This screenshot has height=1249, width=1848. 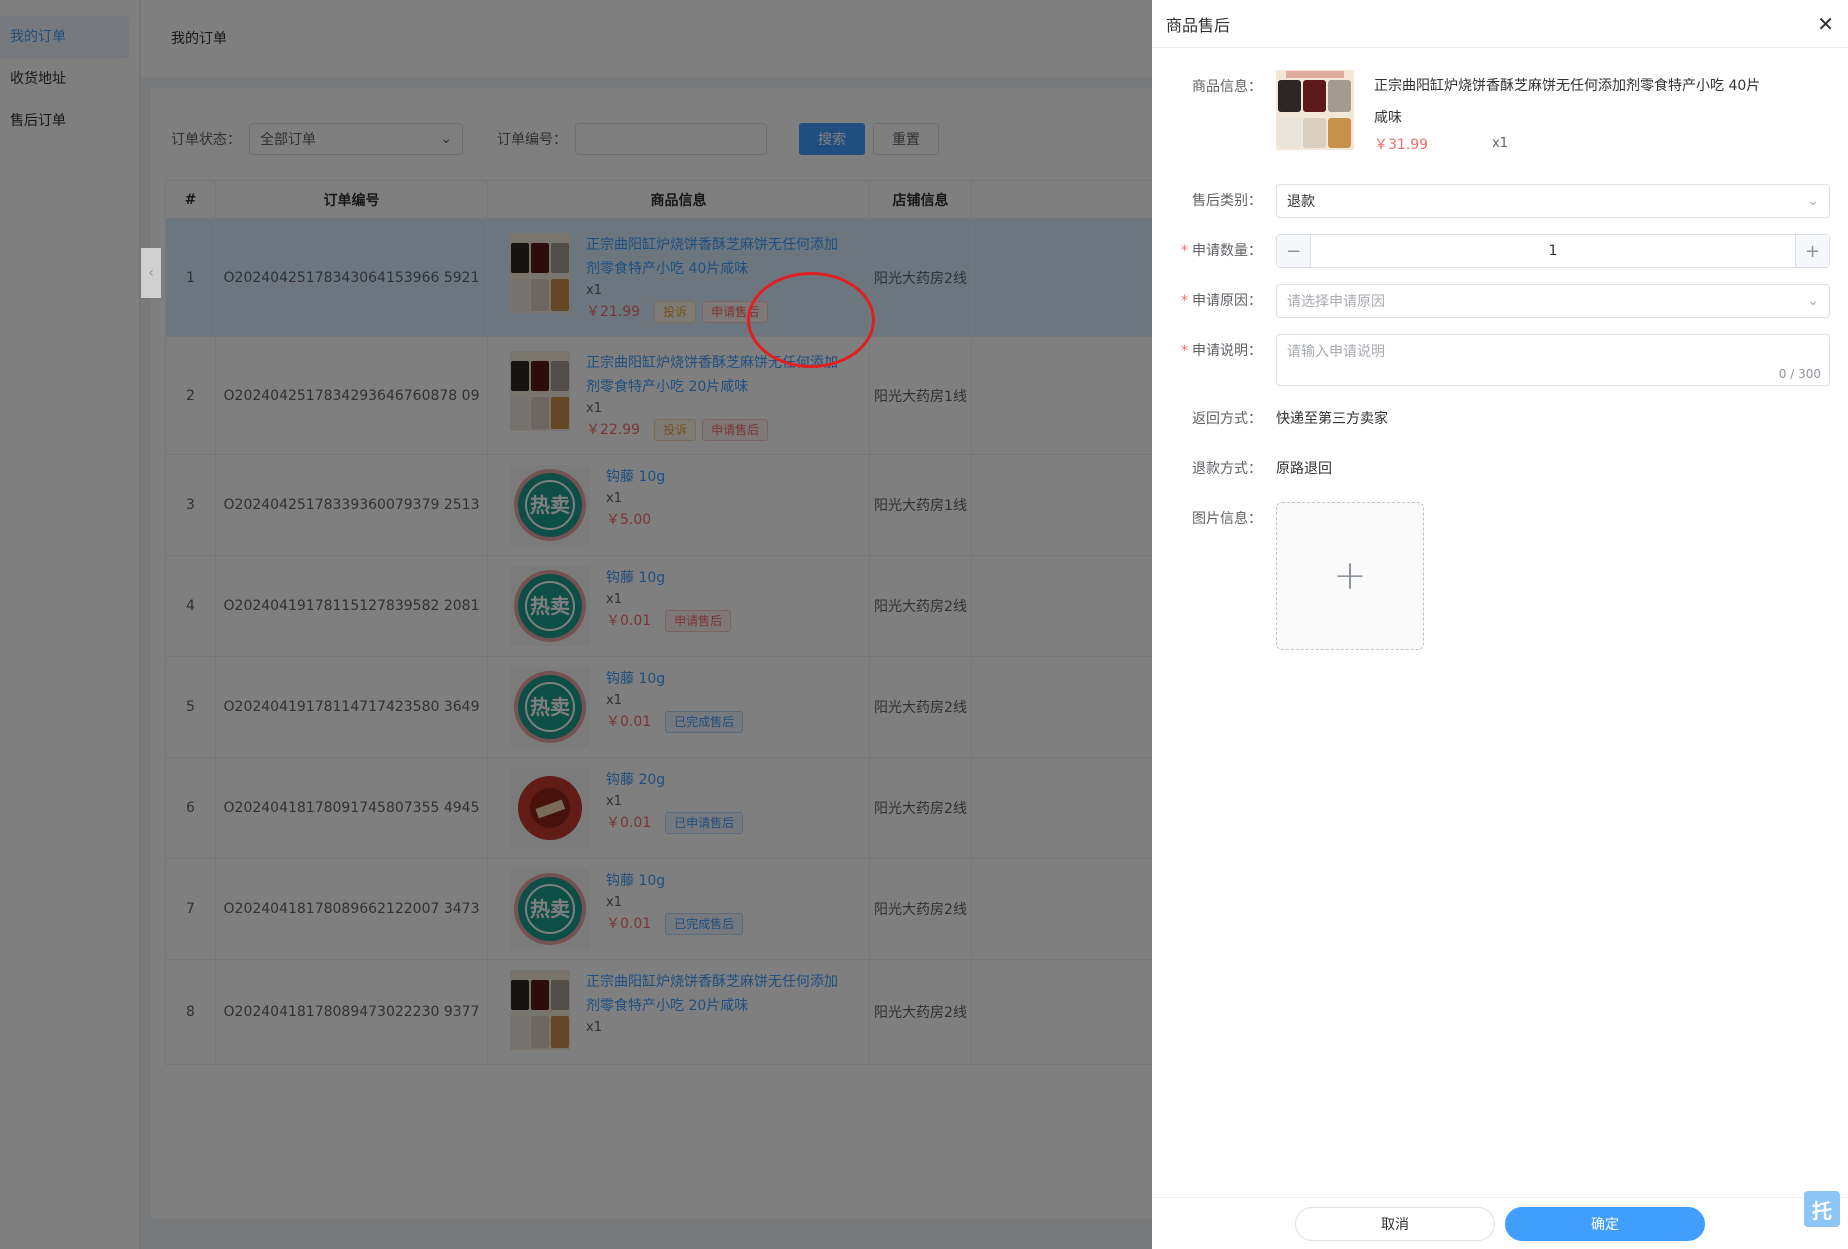 I want to click on description-placeholder: 请输入申请说明, so click(x=1336, y=352).